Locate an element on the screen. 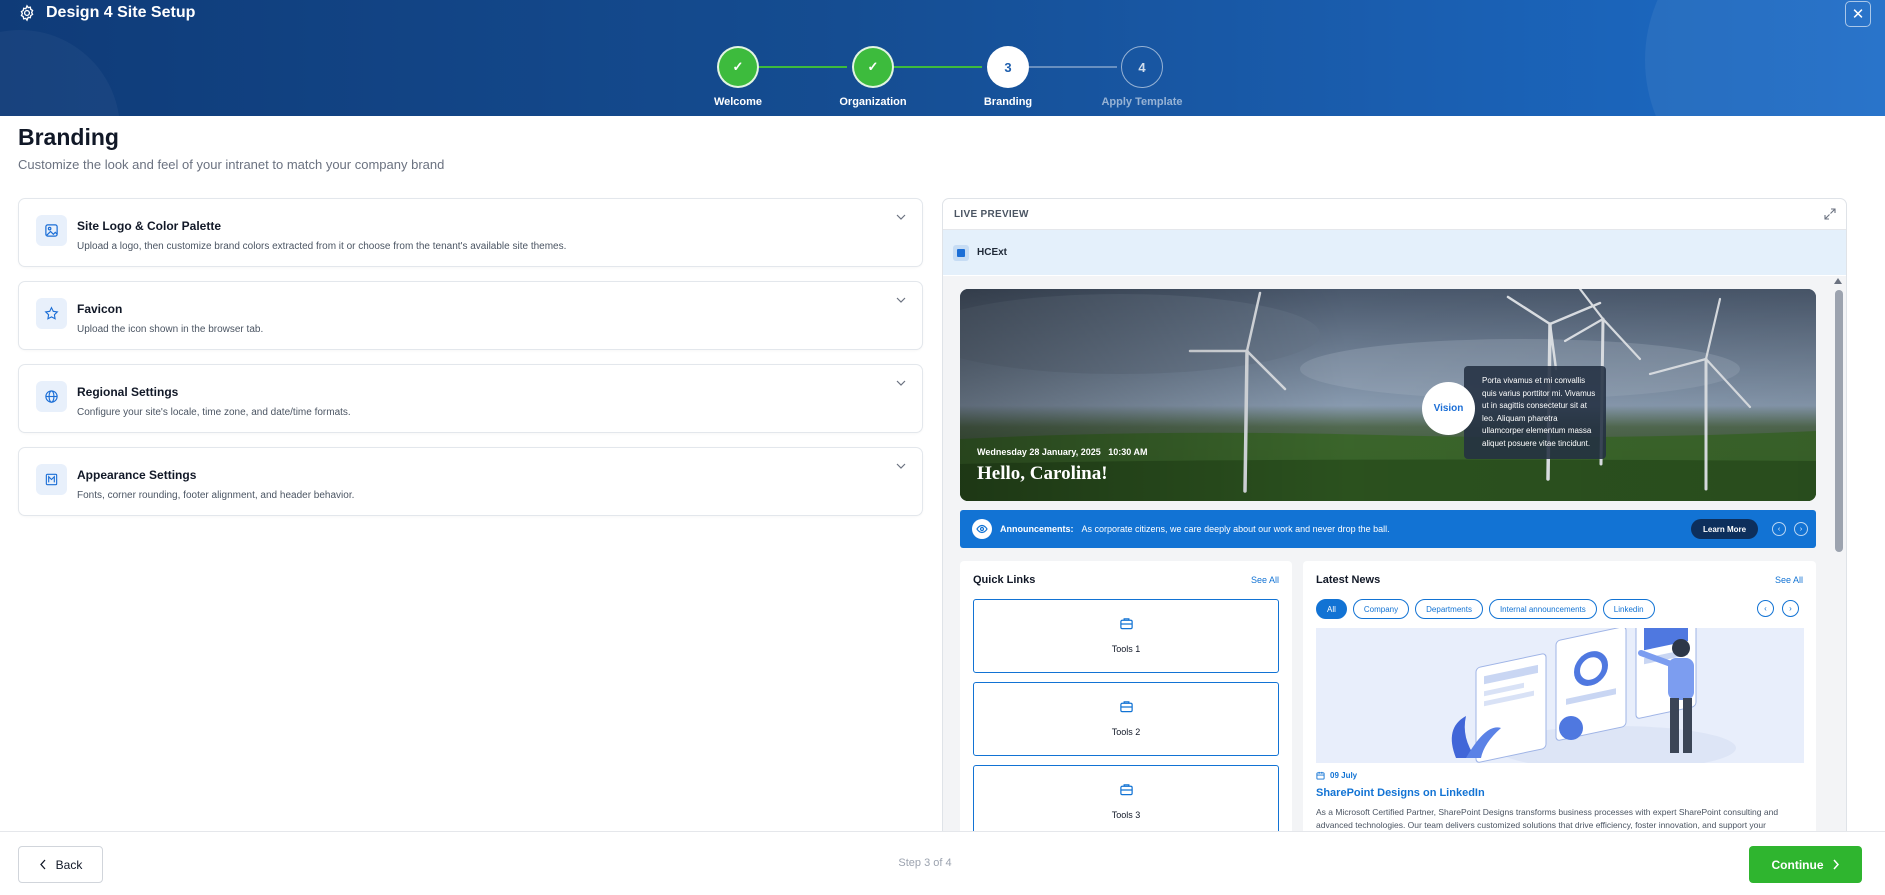  close-button: ✕ is located at coordinates (1858, 14).